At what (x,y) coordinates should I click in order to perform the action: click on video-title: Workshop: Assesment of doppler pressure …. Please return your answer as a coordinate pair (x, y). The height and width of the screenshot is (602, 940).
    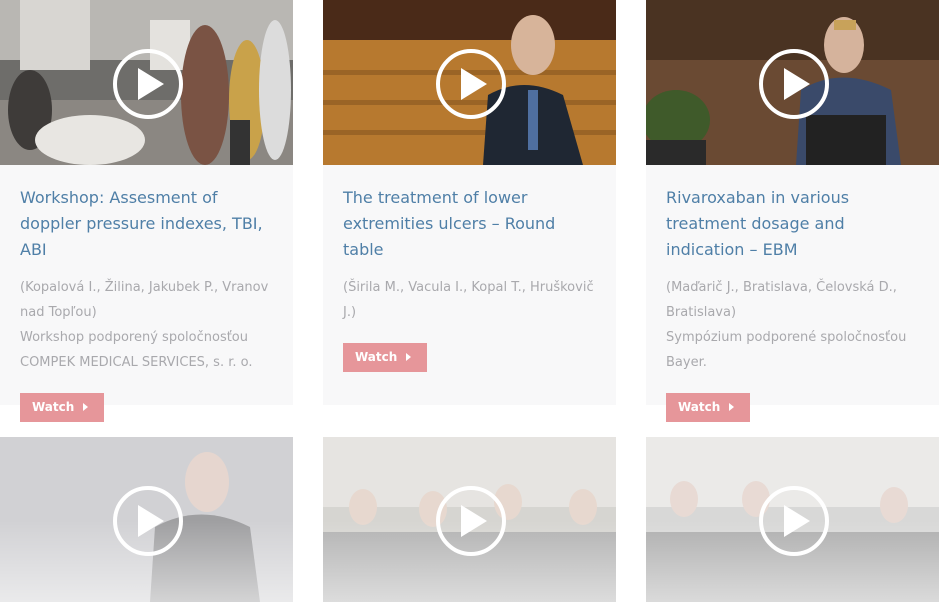
    Looking at the image, I should click on (146, 224).